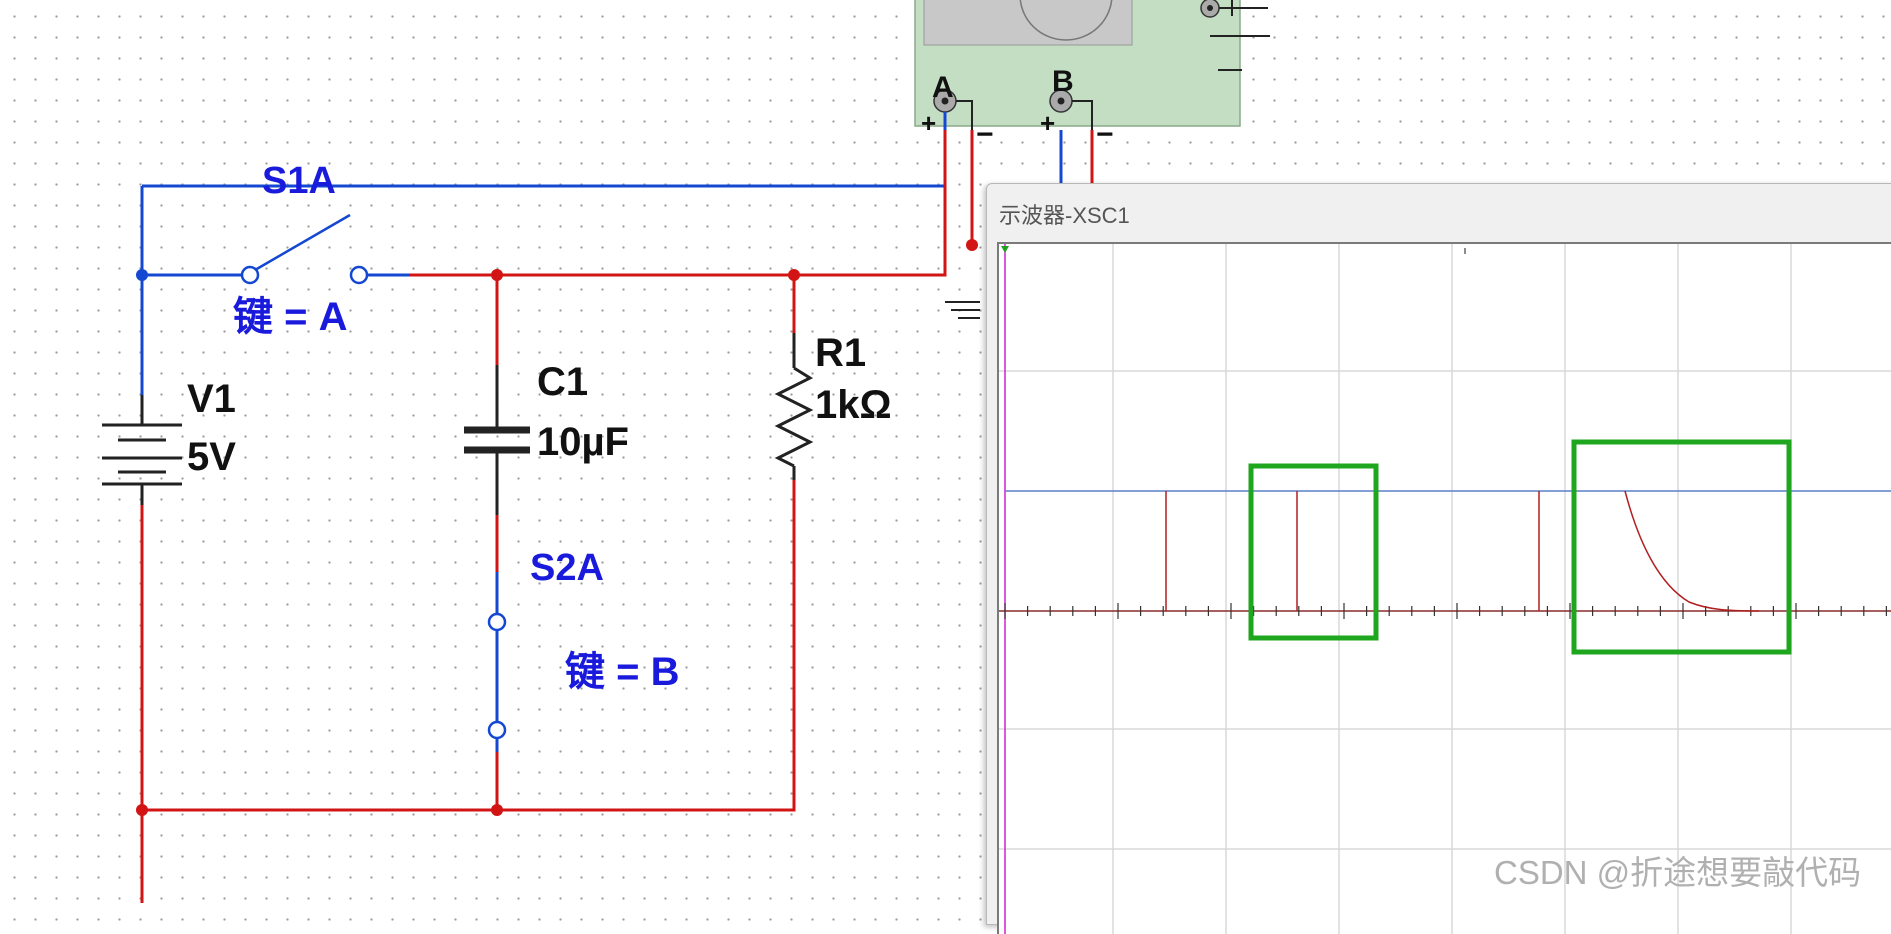  Describe the element at coordinates (142, 450) in the screenshot. I see `battery-v1` at that location.